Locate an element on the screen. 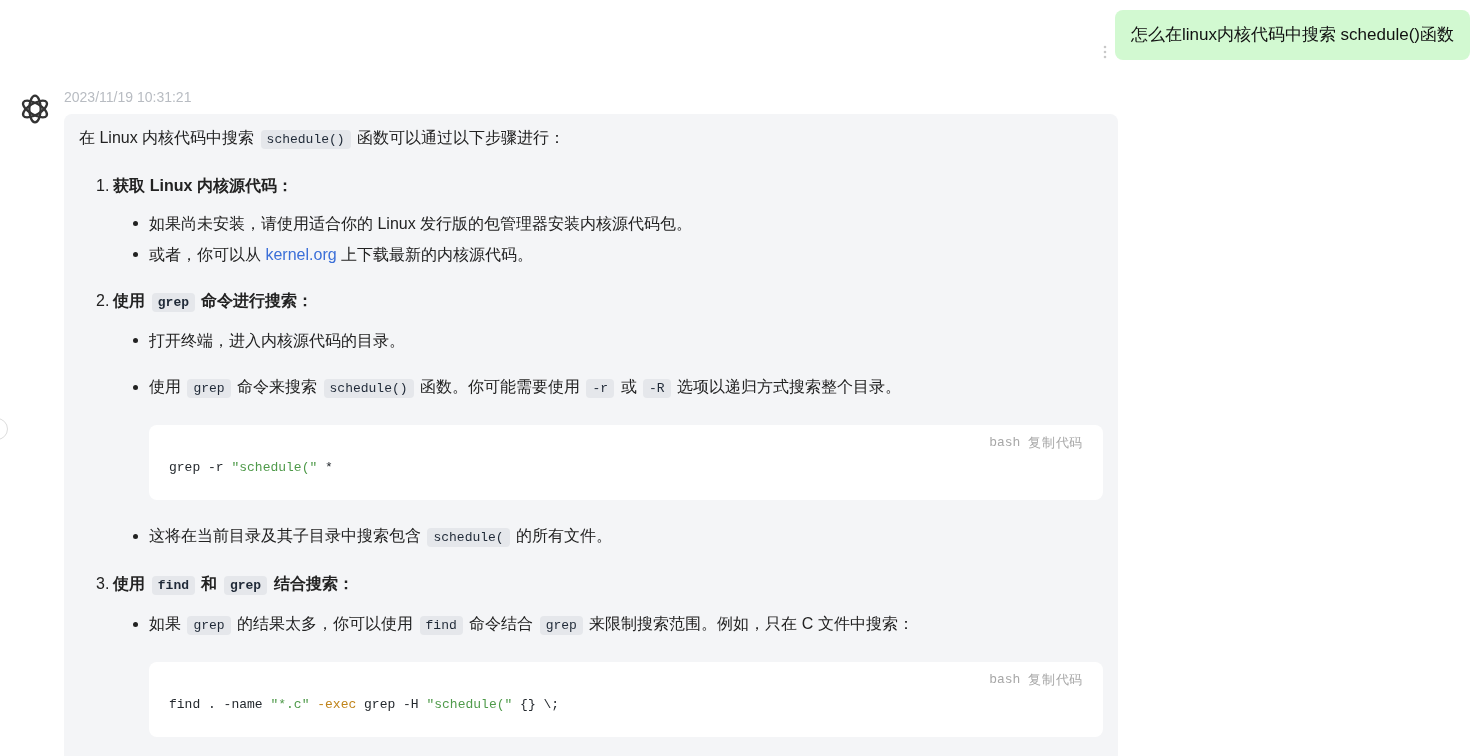 The height and width of the screenshot is (756, 1479). kernel-link: kernel.org is located at coordinates (301, 254).